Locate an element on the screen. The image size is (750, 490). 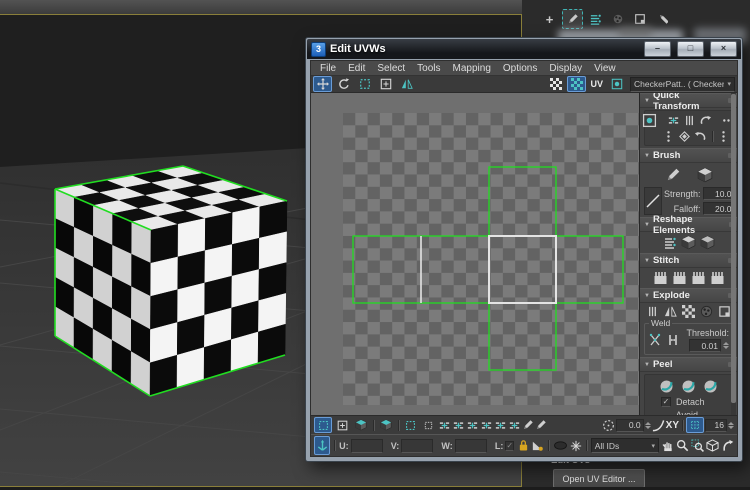
freeze-icon is located at coordinates (576, 446).